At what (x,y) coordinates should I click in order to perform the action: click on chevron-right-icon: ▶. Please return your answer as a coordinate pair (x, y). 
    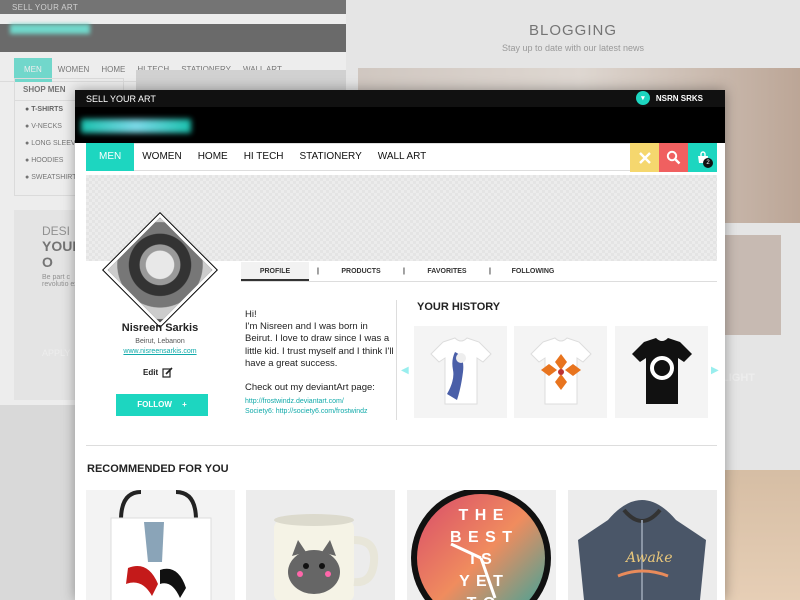
    Looking at the image, I should click on (715, 370).